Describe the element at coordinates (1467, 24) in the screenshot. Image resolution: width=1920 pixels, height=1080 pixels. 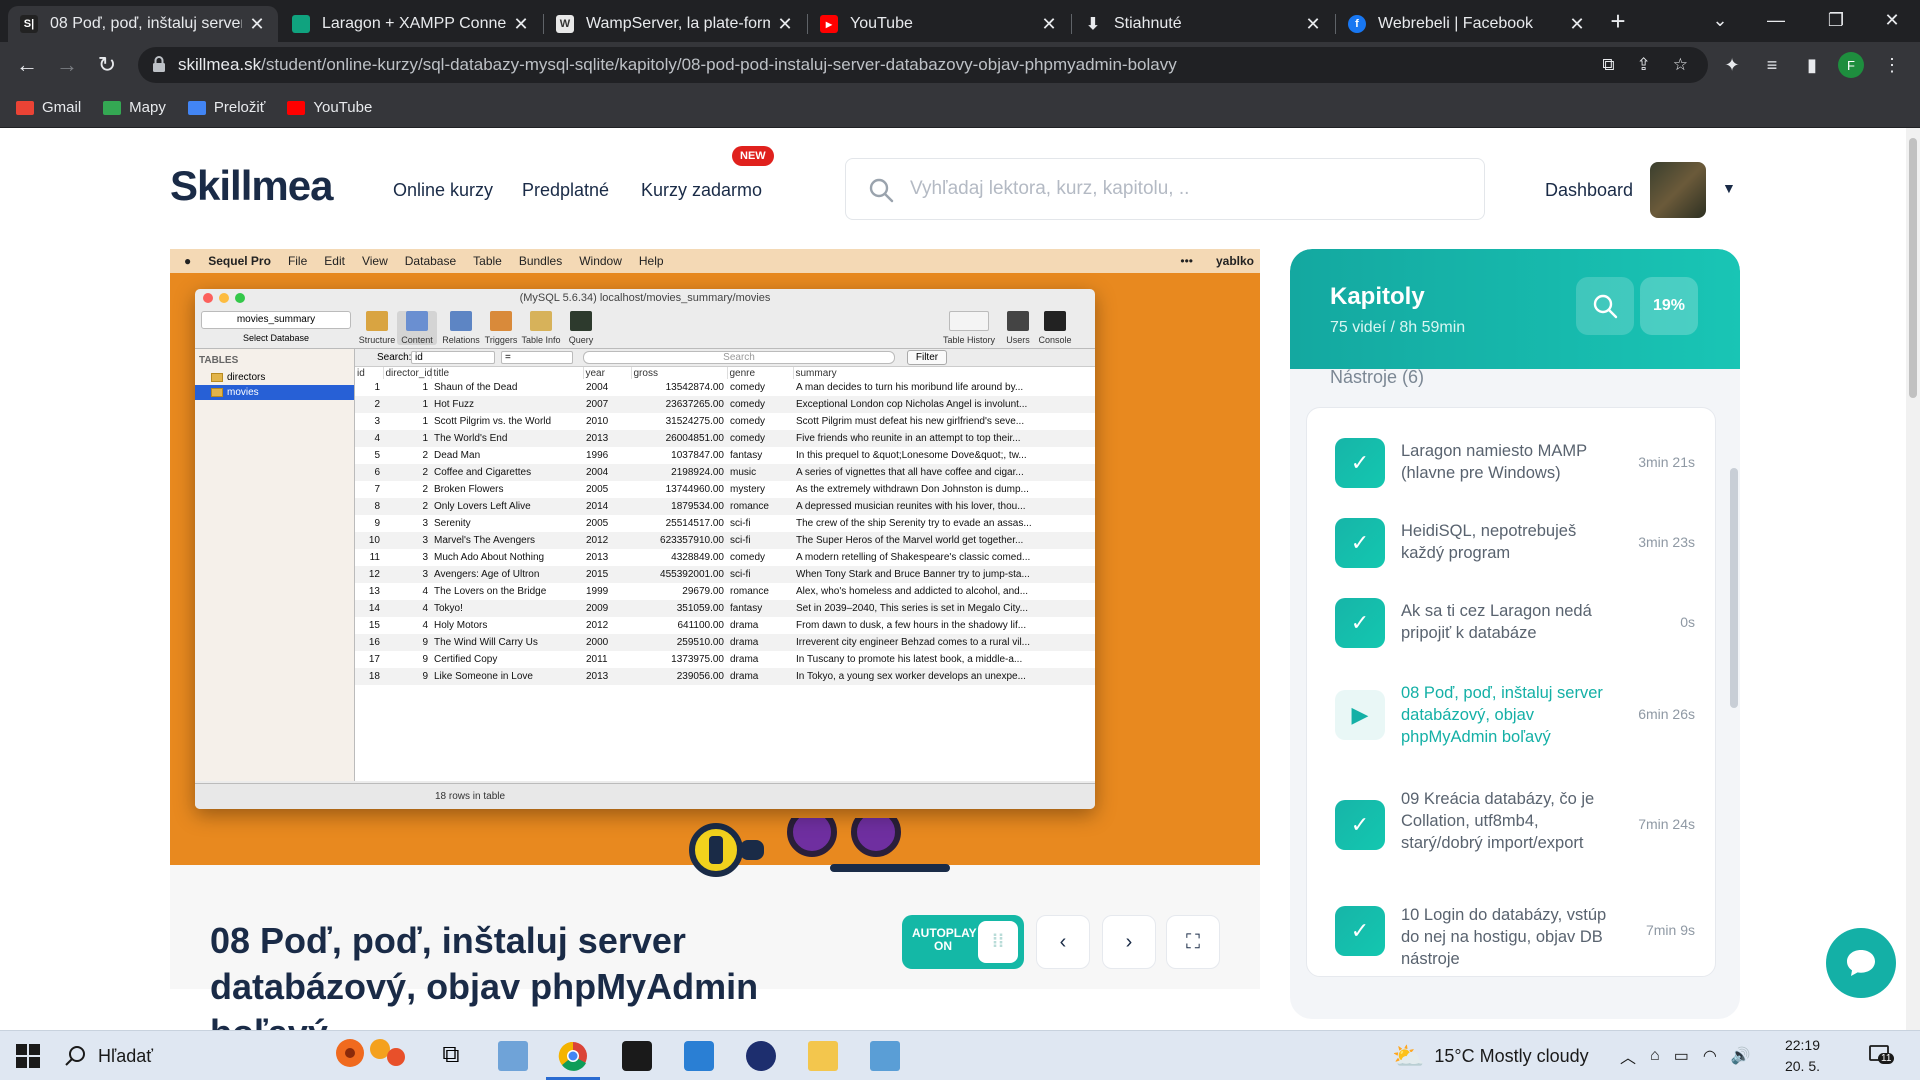
I see `tab-facebook: f Webrebeli | Facebook ✕` at that location.